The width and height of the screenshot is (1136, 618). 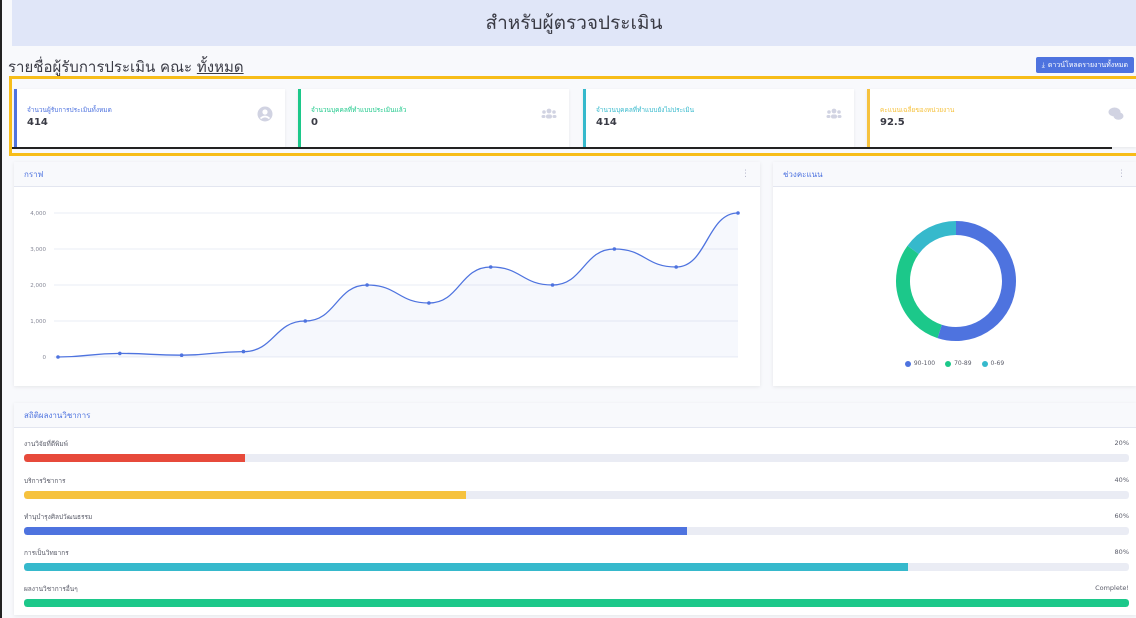 What do you see at coordinates (917, 110) in the screenshot?
I see `card-label: คะแนนเฉลี่ยของหน่วยงาน` at bounding box center [917, 110].